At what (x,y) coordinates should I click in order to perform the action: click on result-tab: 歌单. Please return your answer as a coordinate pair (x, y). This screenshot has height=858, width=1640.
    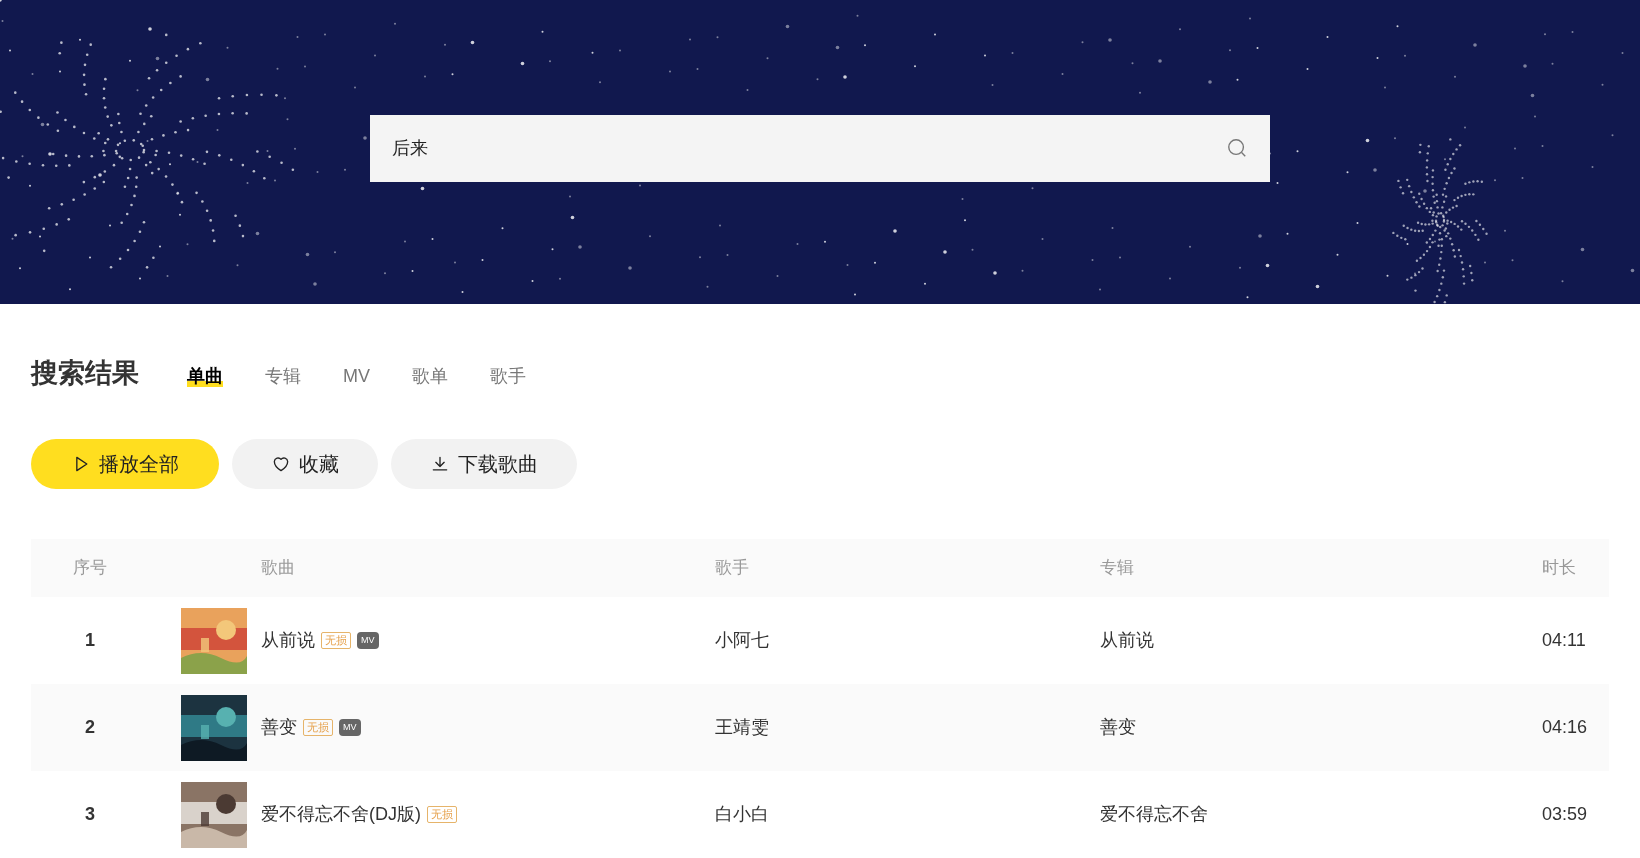
    Looking at the image, I should click on (430, 377).